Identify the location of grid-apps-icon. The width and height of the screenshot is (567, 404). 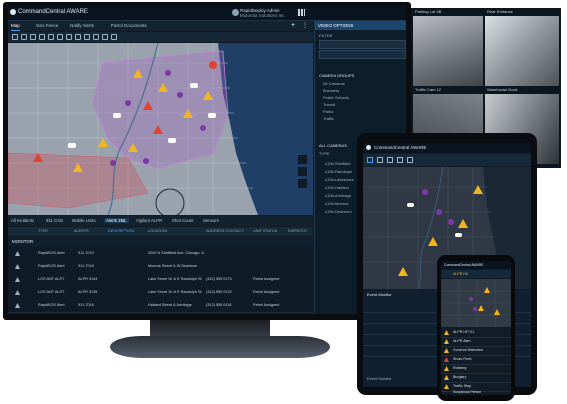
(301, 12).